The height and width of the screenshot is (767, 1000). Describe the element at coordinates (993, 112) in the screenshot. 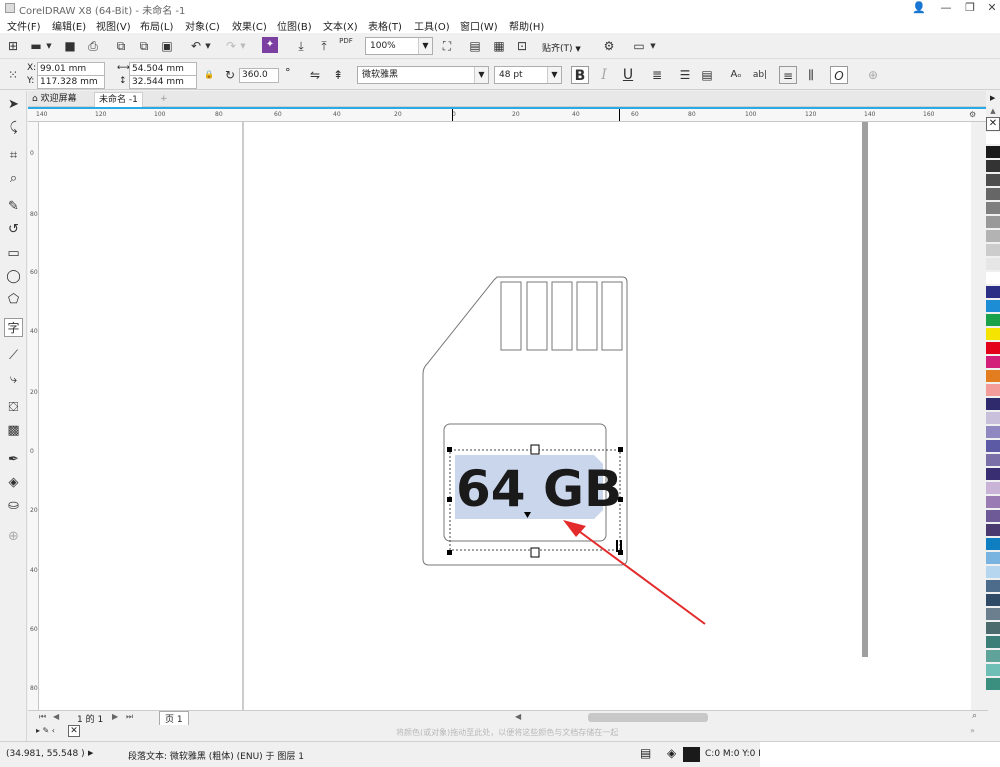

I see `palette-scroll-up-icon: ▲` at that location.